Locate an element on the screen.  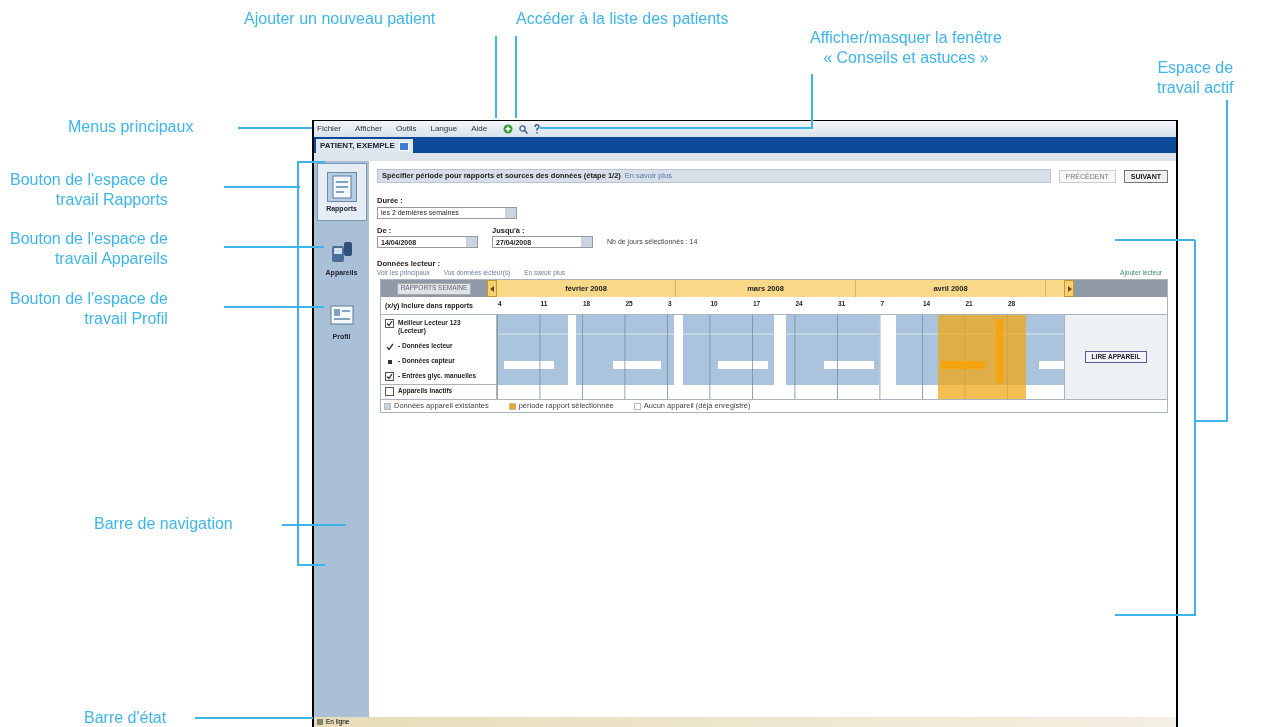
menu-item: Fichier is located at coordinates (329, 129).